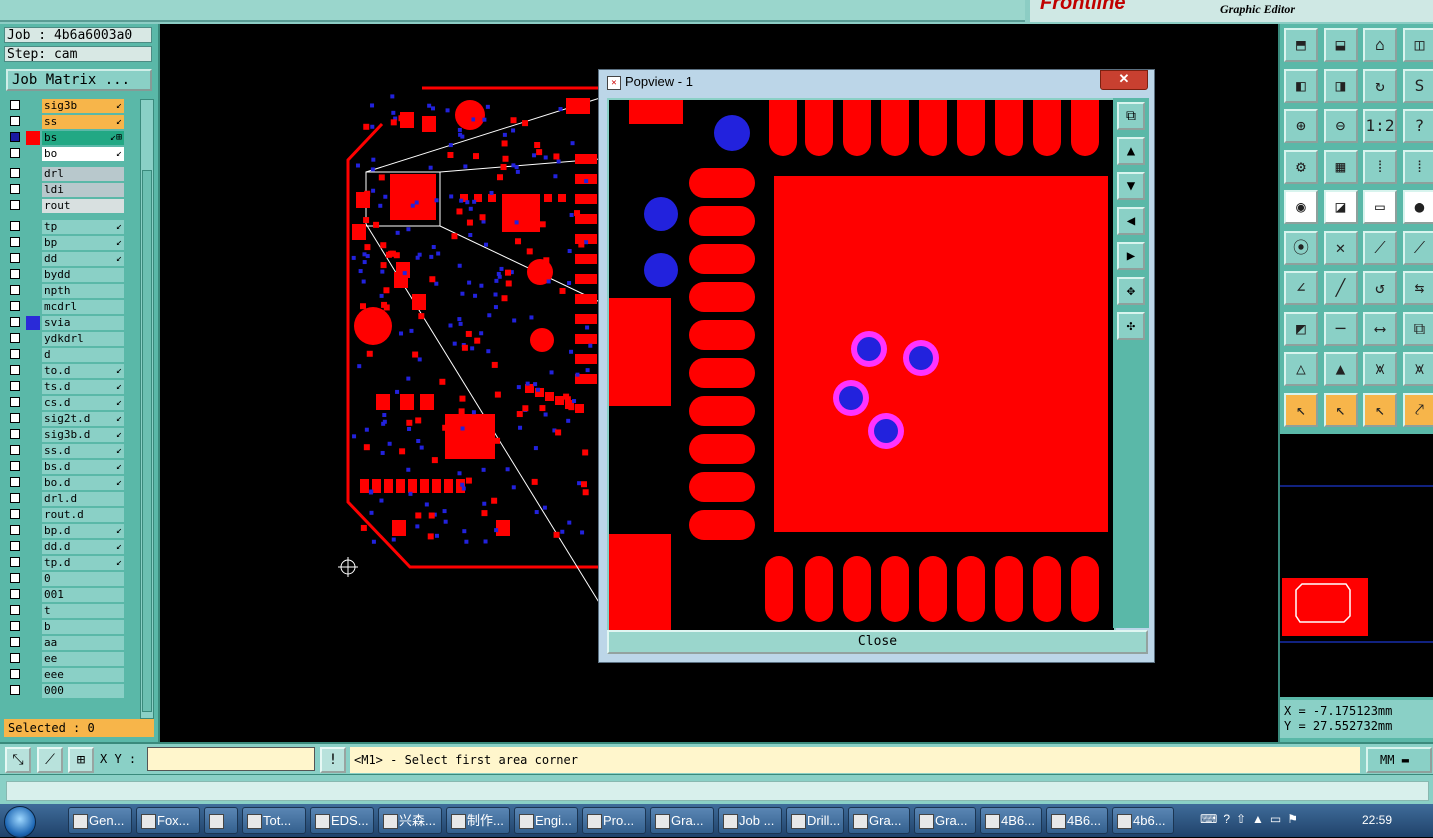 The height and width of the screenshot is (838, 1433). I want to click on layer-name: bs.d, so click(83, 467).